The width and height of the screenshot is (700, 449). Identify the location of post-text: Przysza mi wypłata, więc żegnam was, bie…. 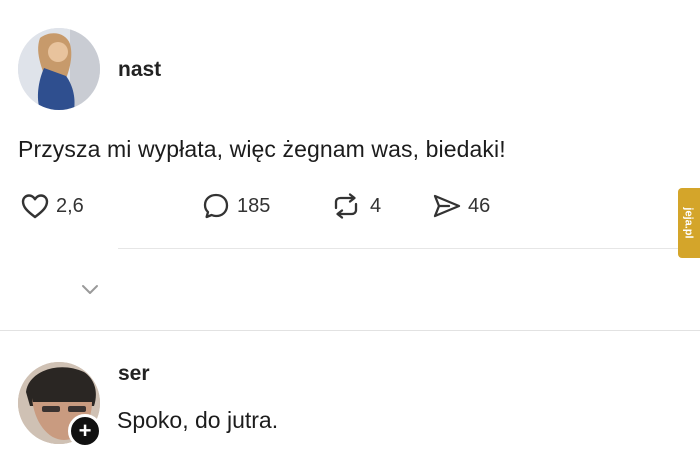
(262, 149).